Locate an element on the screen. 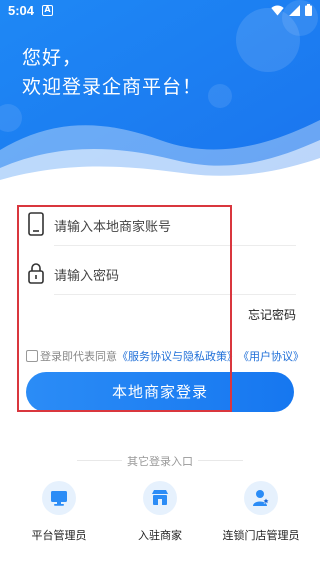 The height and width of the screenshot is (568, 320). forgot-password-link: 忘记密码 is located at coordinates (272, 314).